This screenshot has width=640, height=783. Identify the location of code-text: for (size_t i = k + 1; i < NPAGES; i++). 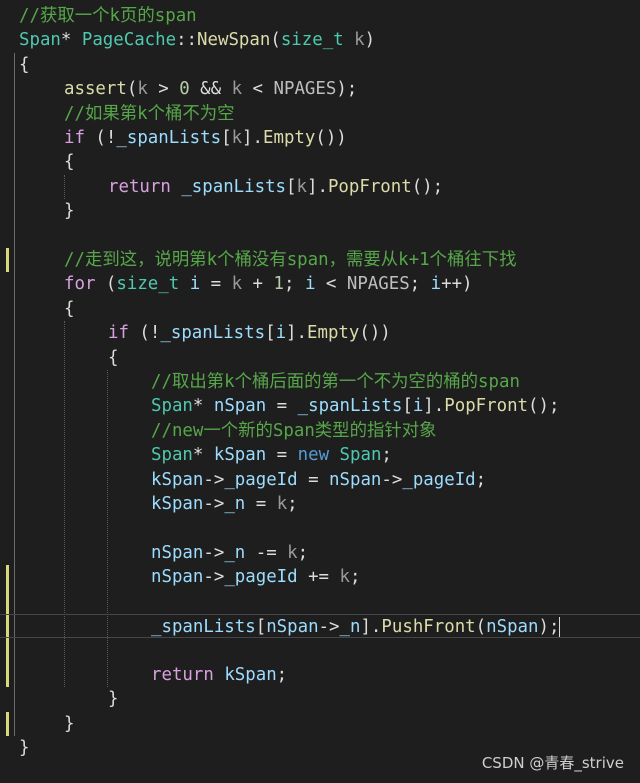
(268, 284).